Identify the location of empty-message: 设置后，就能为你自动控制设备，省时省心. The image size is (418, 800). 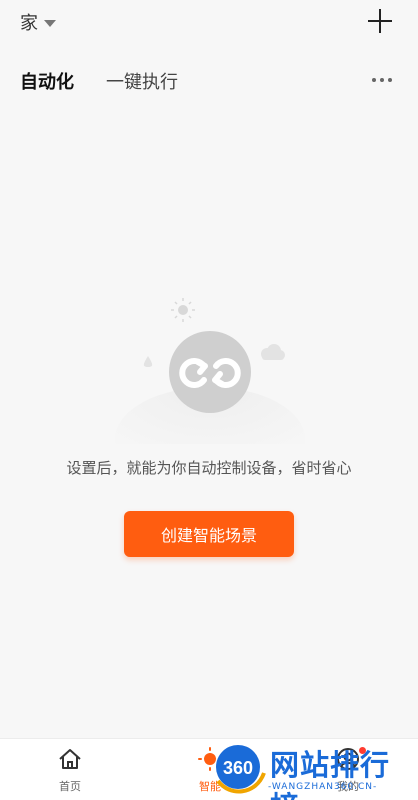
(209, 468).